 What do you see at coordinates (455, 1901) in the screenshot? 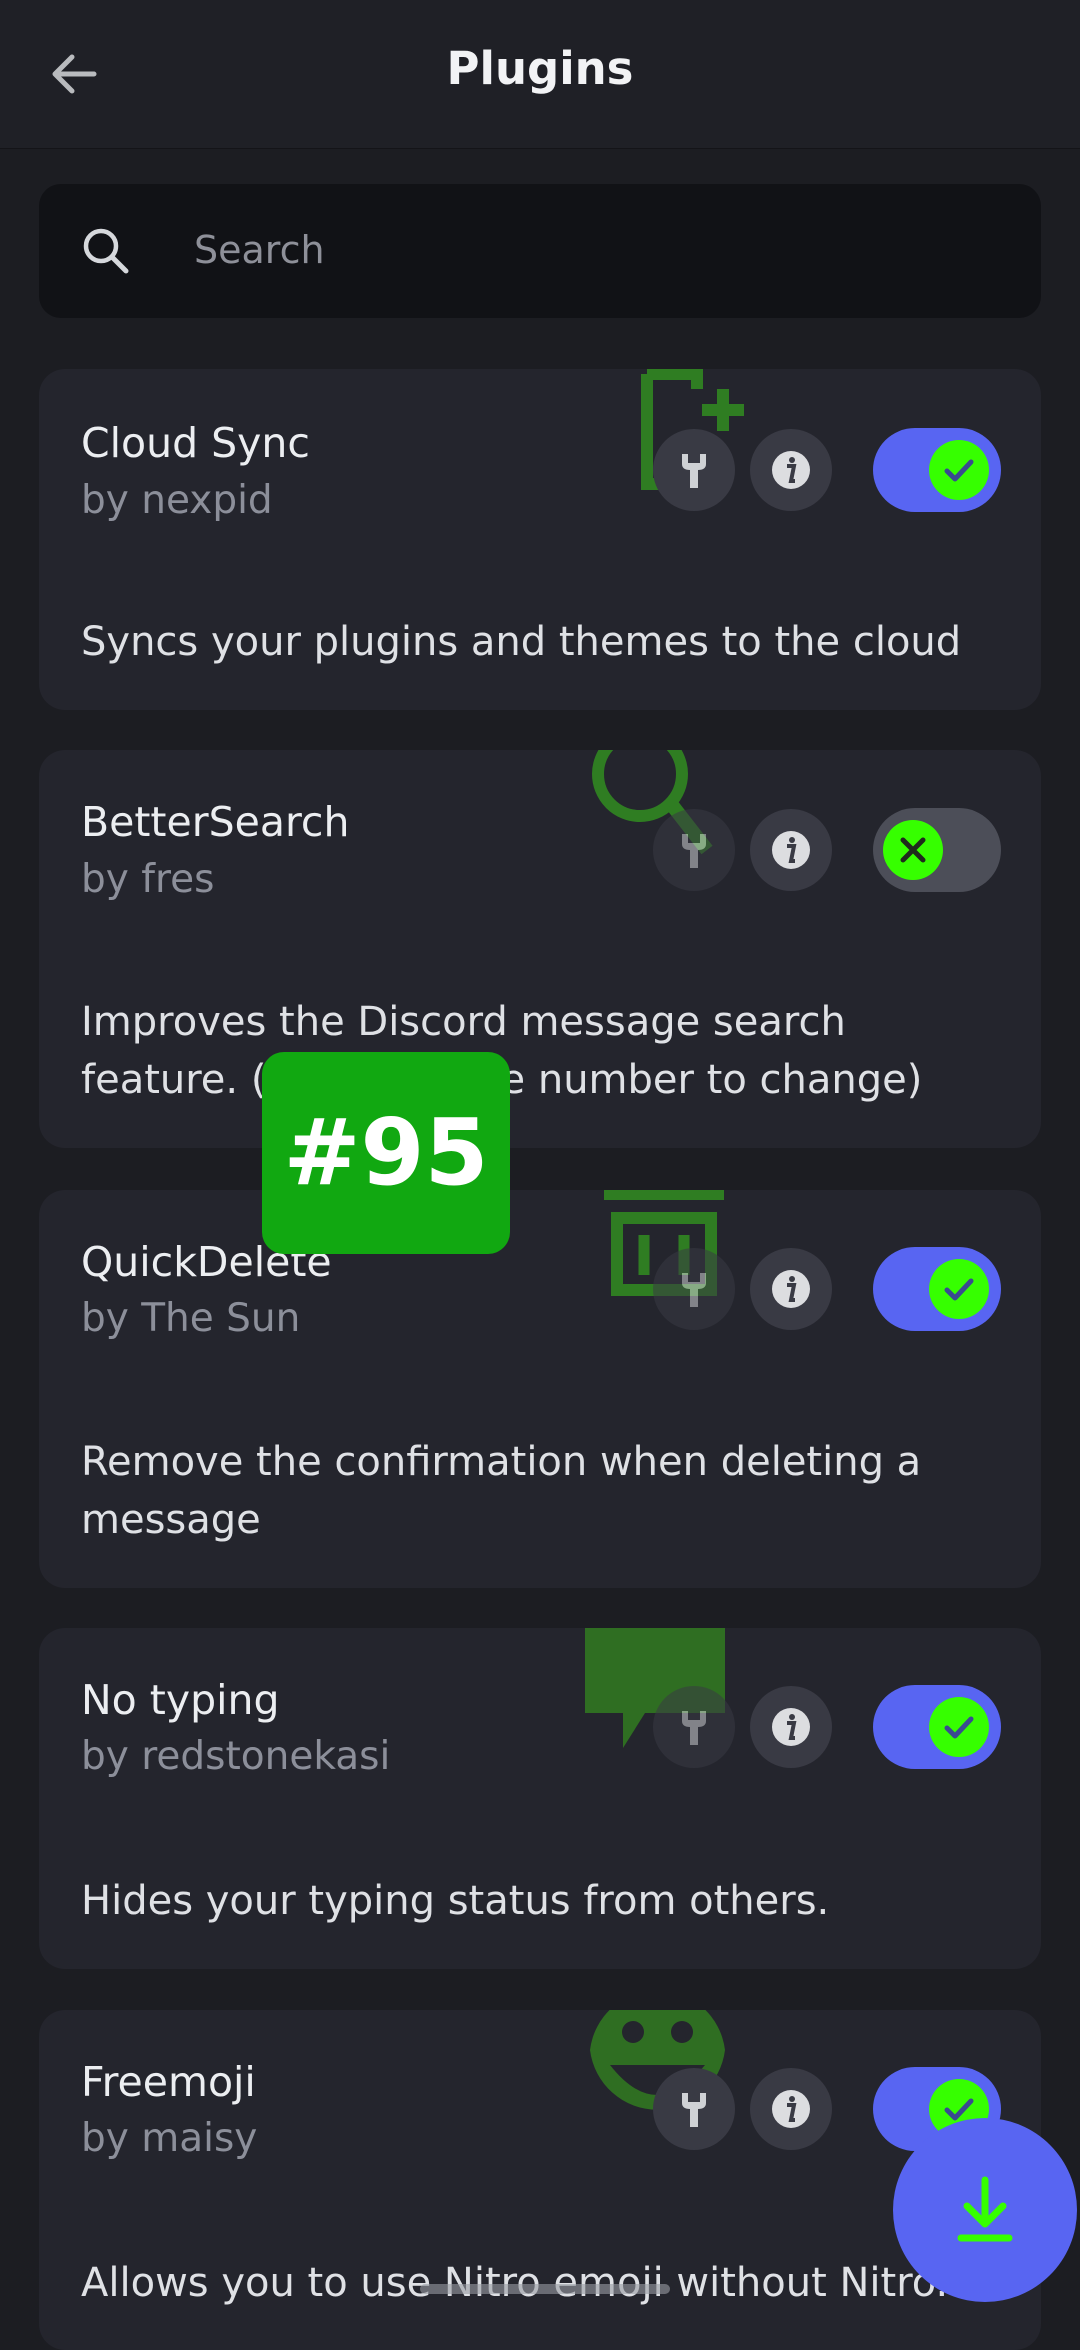
I see `plugin-description: Hides your typing status from others.` at bounding box center [455, 1901].